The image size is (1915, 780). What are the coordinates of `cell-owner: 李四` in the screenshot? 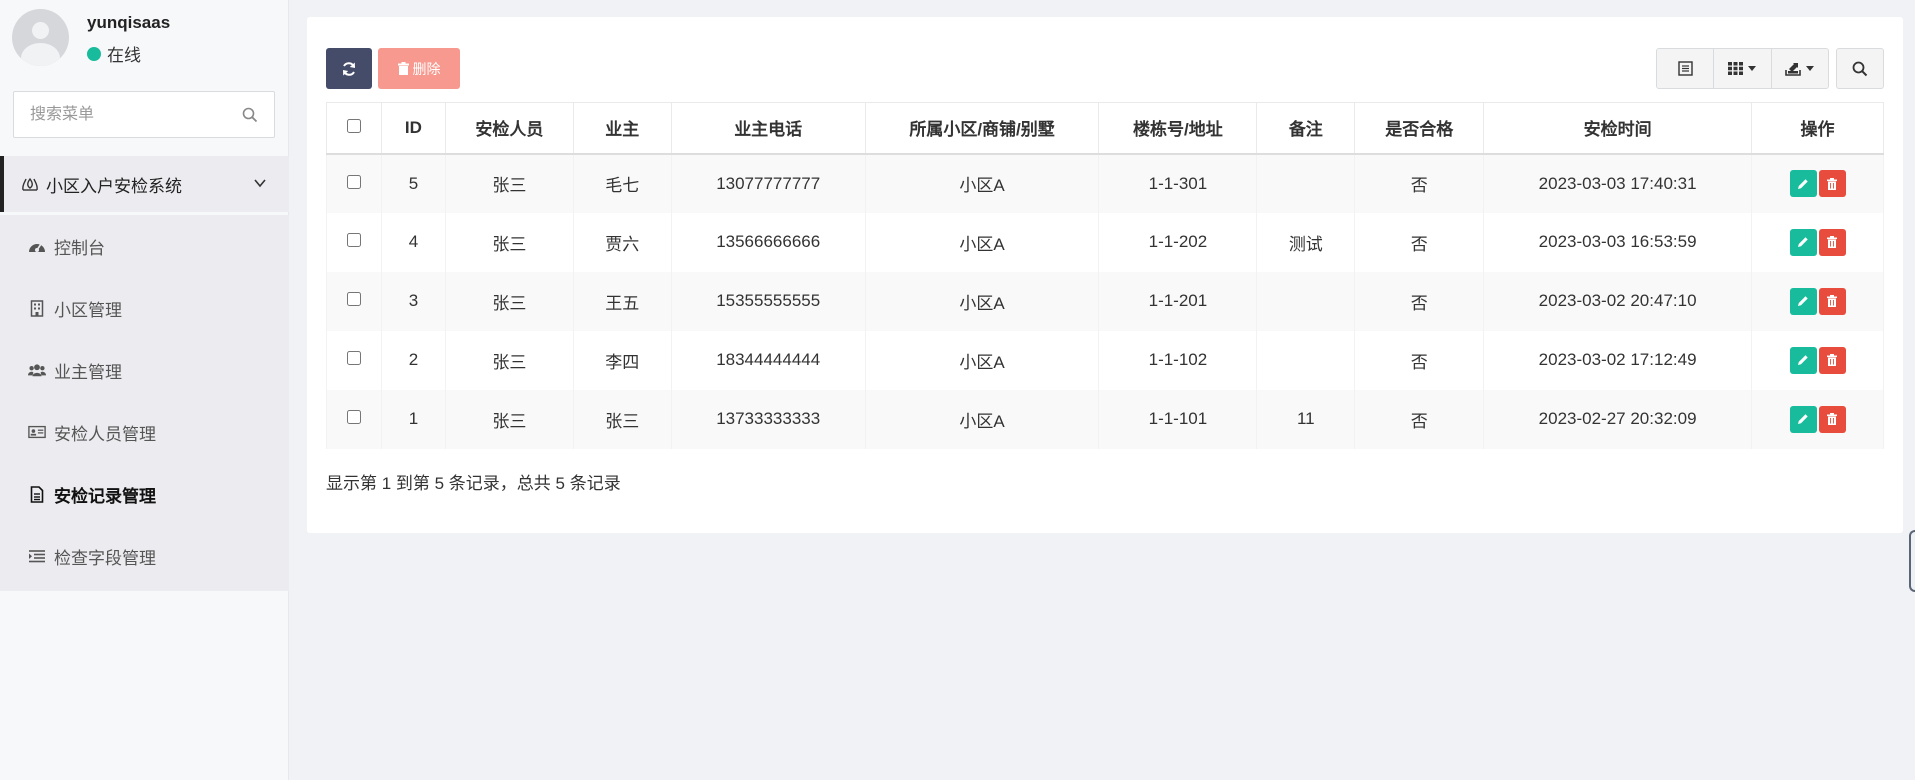 It's located at (622, 360).